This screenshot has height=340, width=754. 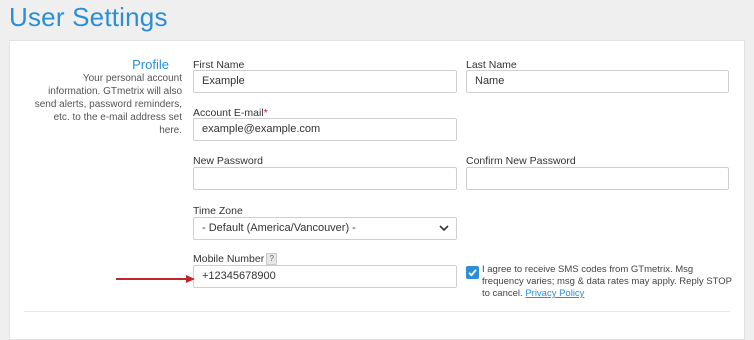 I want to click on email-field: example@example.com, so click(x=325, y=129).